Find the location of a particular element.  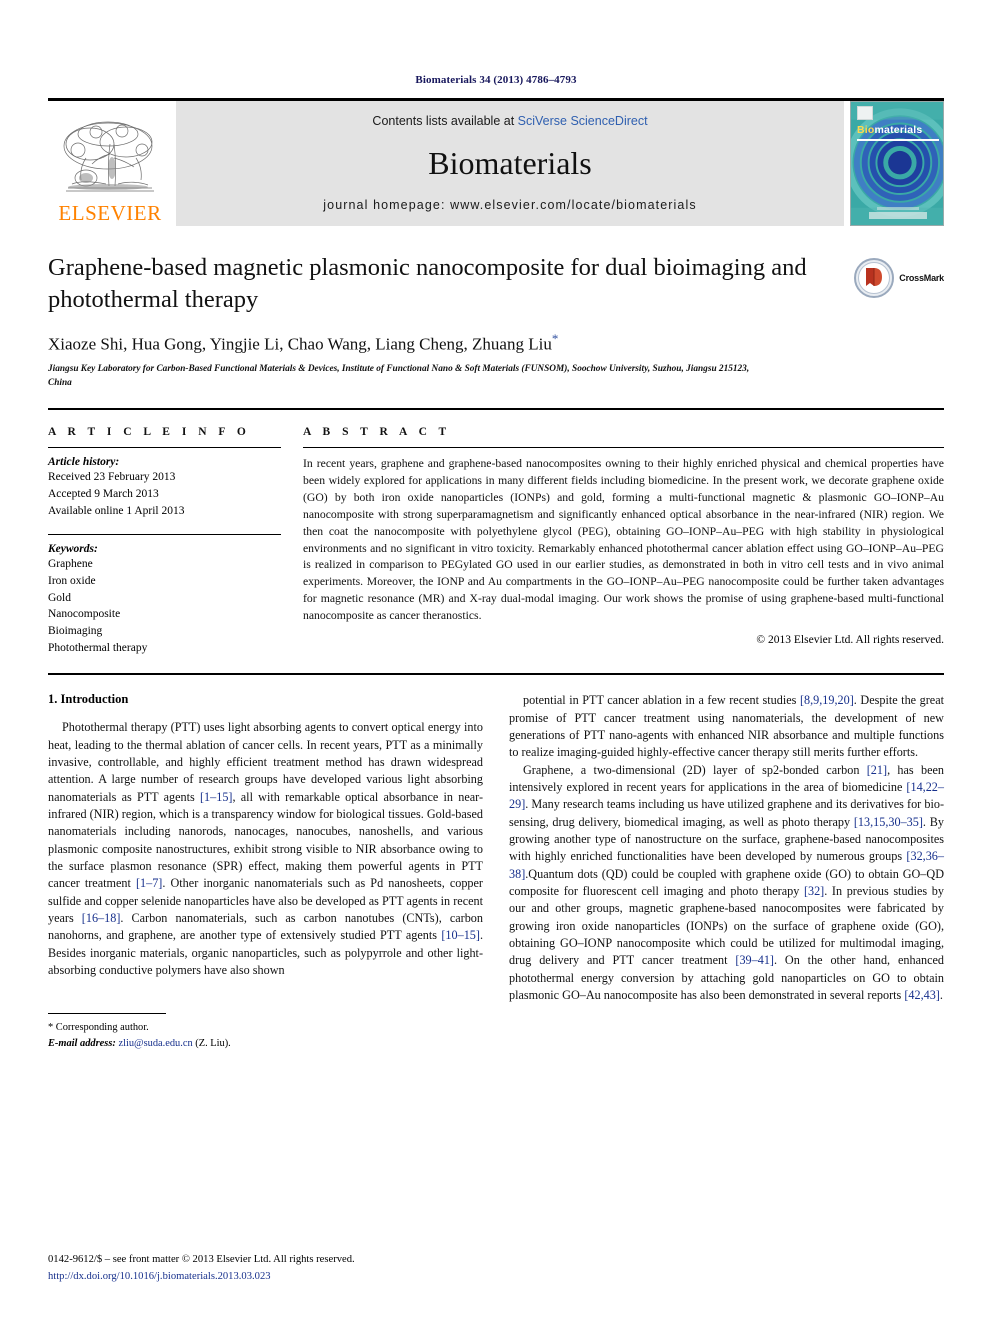

cover-label-bio: Bio is located at coordinates (866, 130).